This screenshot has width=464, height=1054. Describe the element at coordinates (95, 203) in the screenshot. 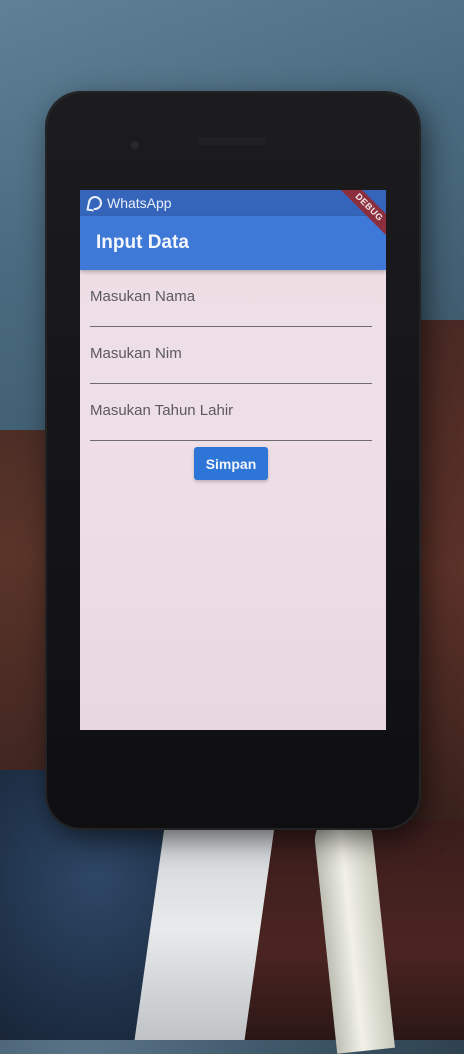

I see `whatsapp-icon` at that location.